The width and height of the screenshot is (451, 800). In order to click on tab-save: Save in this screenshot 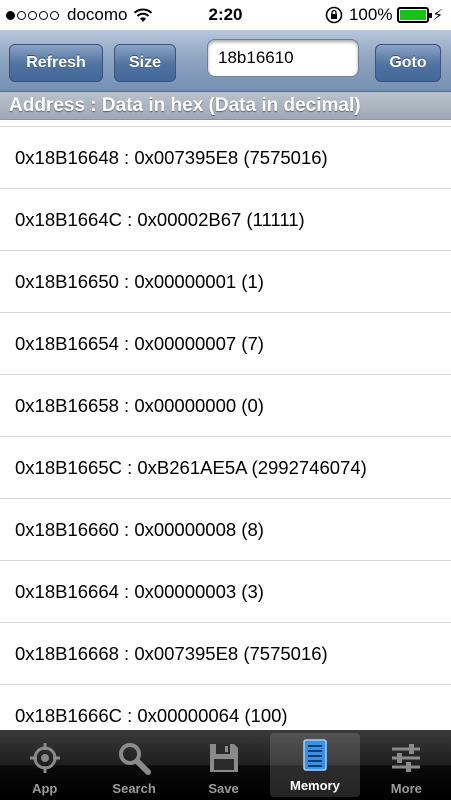, I will do `click(223, 765)`.